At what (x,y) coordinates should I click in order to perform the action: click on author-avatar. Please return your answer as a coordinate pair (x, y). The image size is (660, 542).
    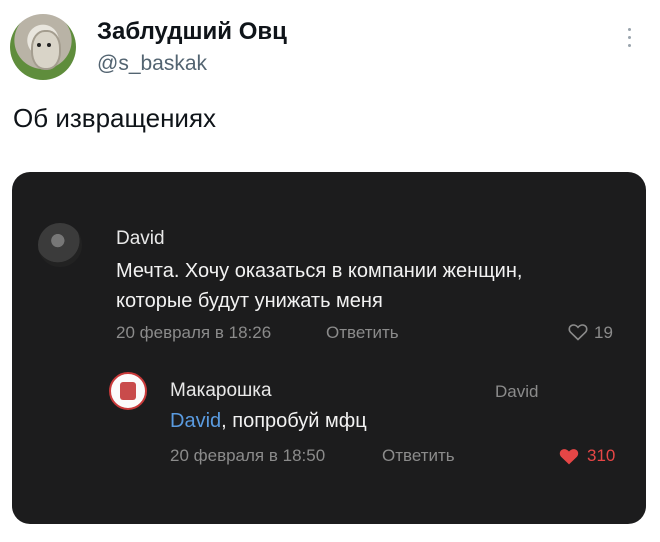
    Looking at the image, I should click on (43, 47).